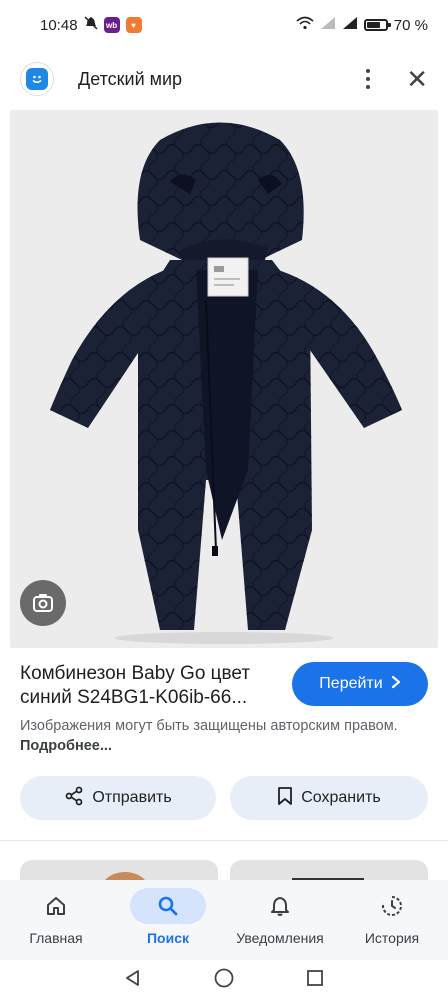 The height and width of the screenshot is (1000, 448). What do you see at coordinates (91, 25) in the screenshot?
I see `mute-icon` at bounding box center [91, 25].